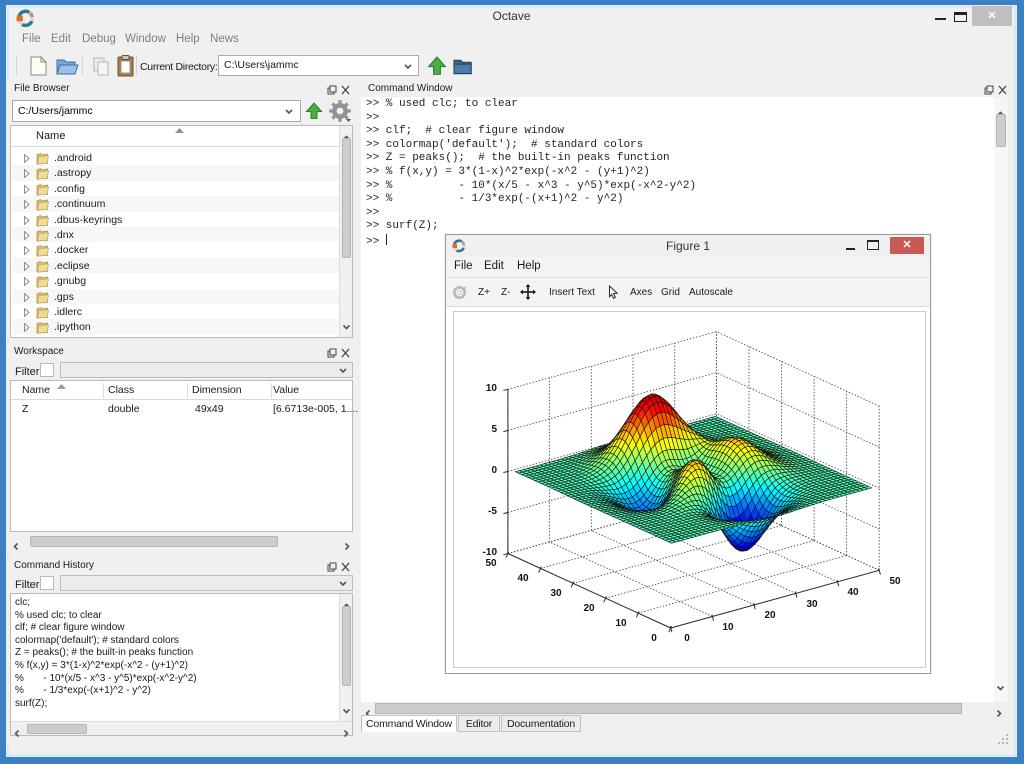  I want to click on svg-text: -5, so click(492, 511).